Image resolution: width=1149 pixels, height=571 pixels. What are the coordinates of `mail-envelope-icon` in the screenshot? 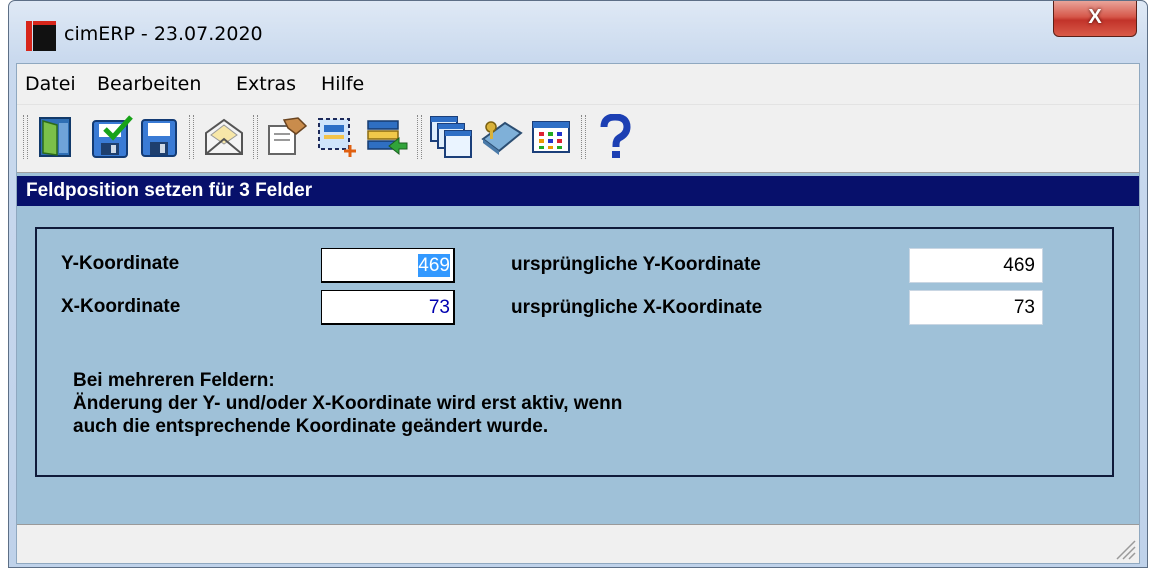 It's located at (224, 136).